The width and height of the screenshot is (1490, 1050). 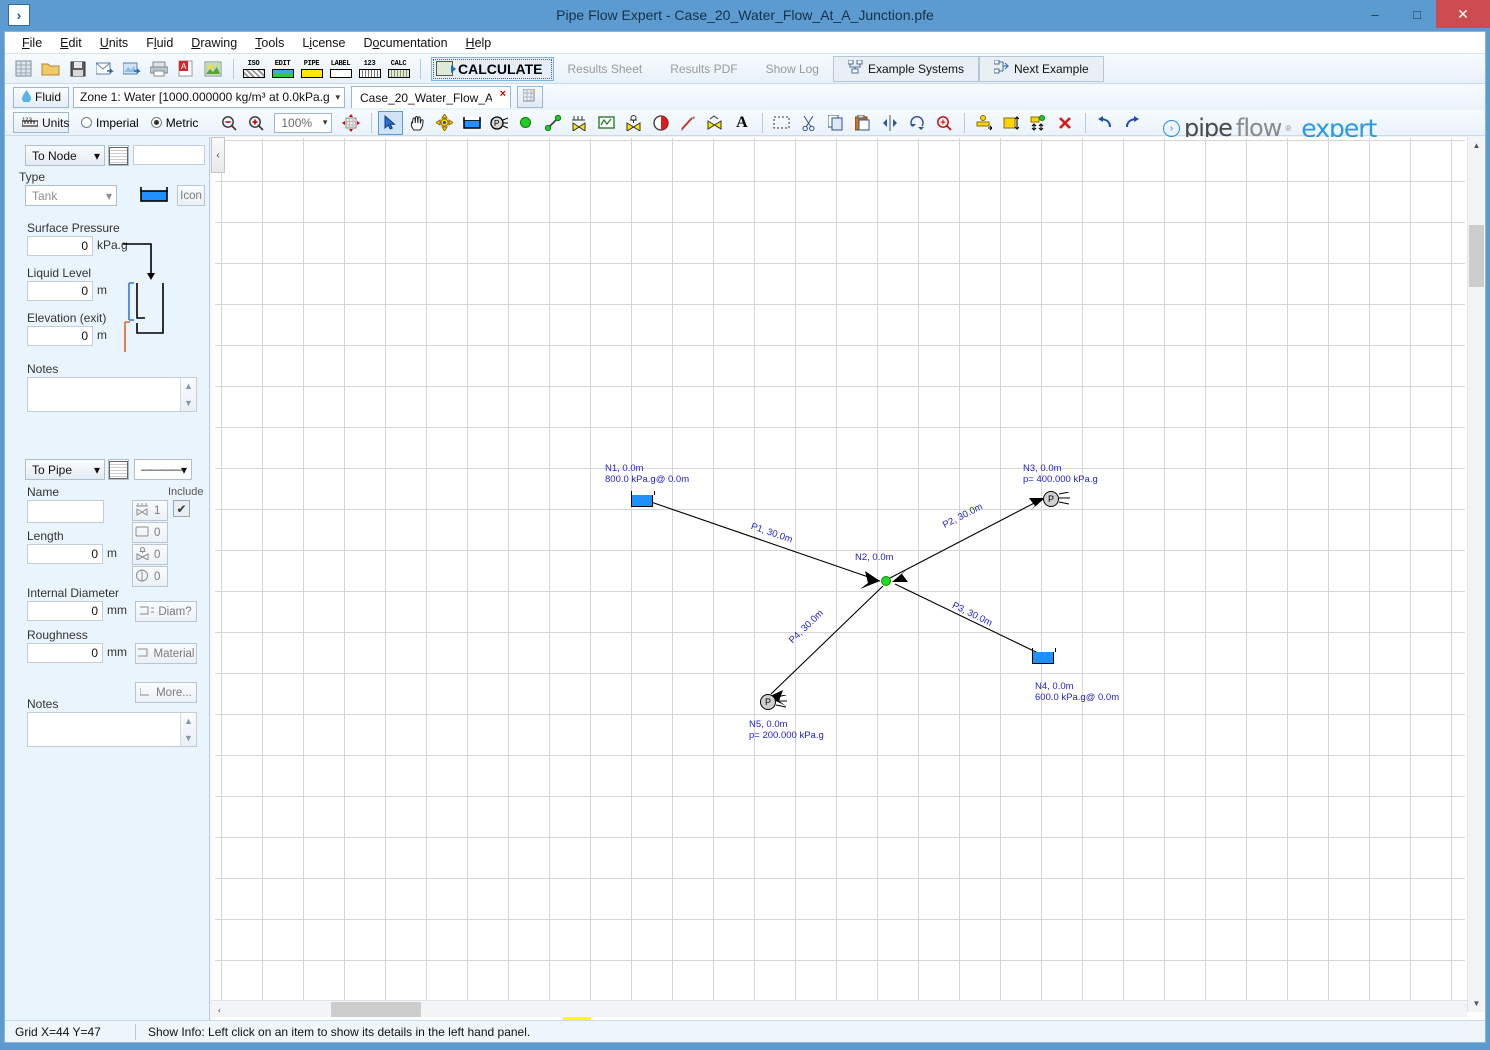 I want to click on scroll-left-button: ‹, so click(x=219, y=1009).